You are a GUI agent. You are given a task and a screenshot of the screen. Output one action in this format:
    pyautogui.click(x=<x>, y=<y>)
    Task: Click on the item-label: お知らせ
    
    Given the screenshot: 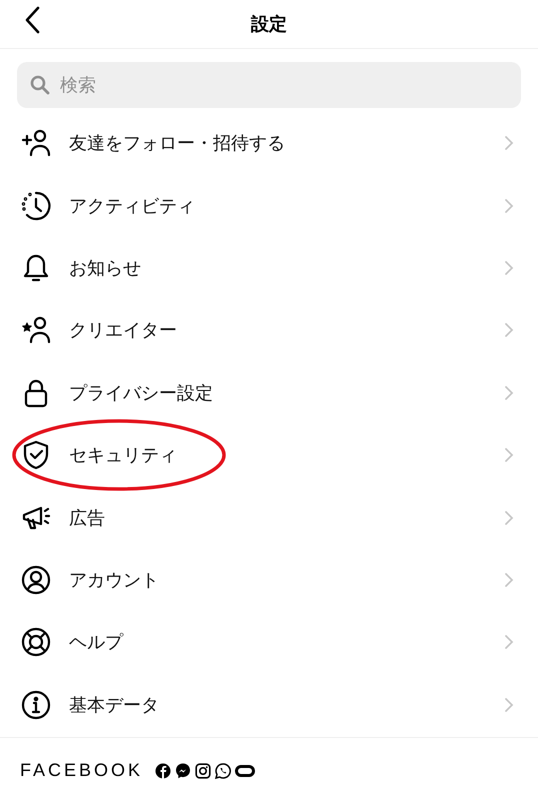 What is the action you would take?
    pyautogui.click(x=105, y=268)
    